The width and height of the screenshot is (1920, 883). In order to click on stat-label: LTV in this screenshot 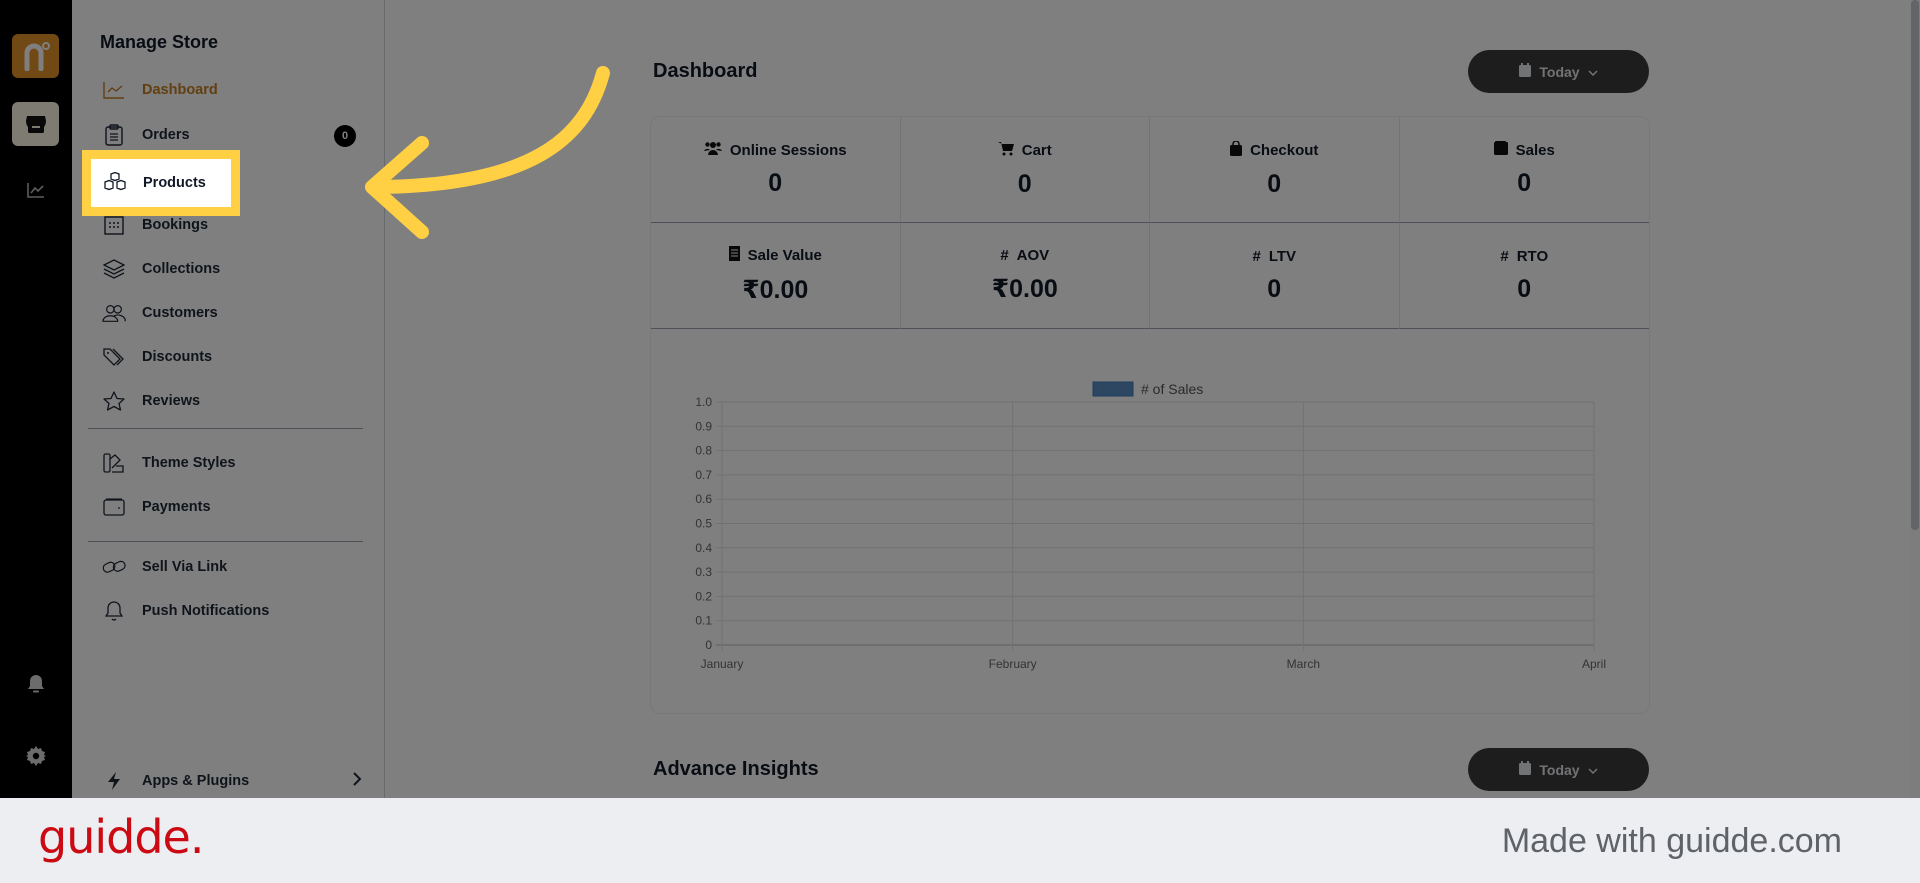, I will do `click(1282, 256)`.